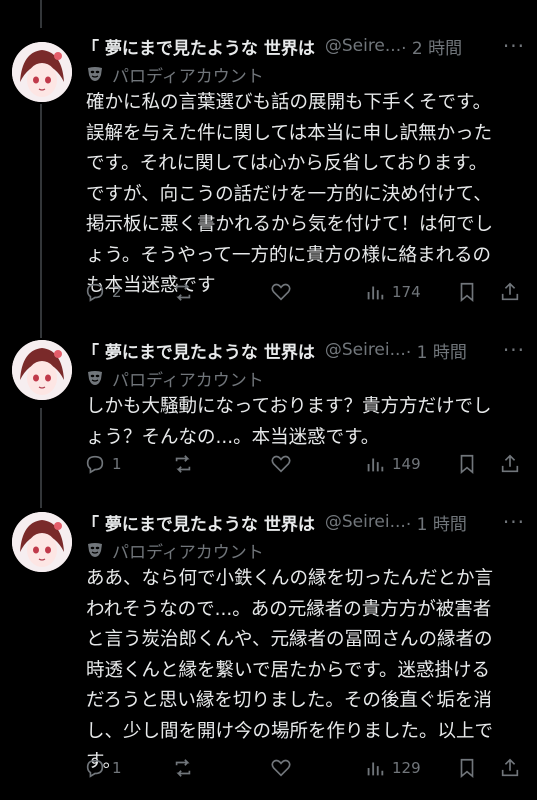  I want to click on action-bar: 2 174, so click(304, 292).